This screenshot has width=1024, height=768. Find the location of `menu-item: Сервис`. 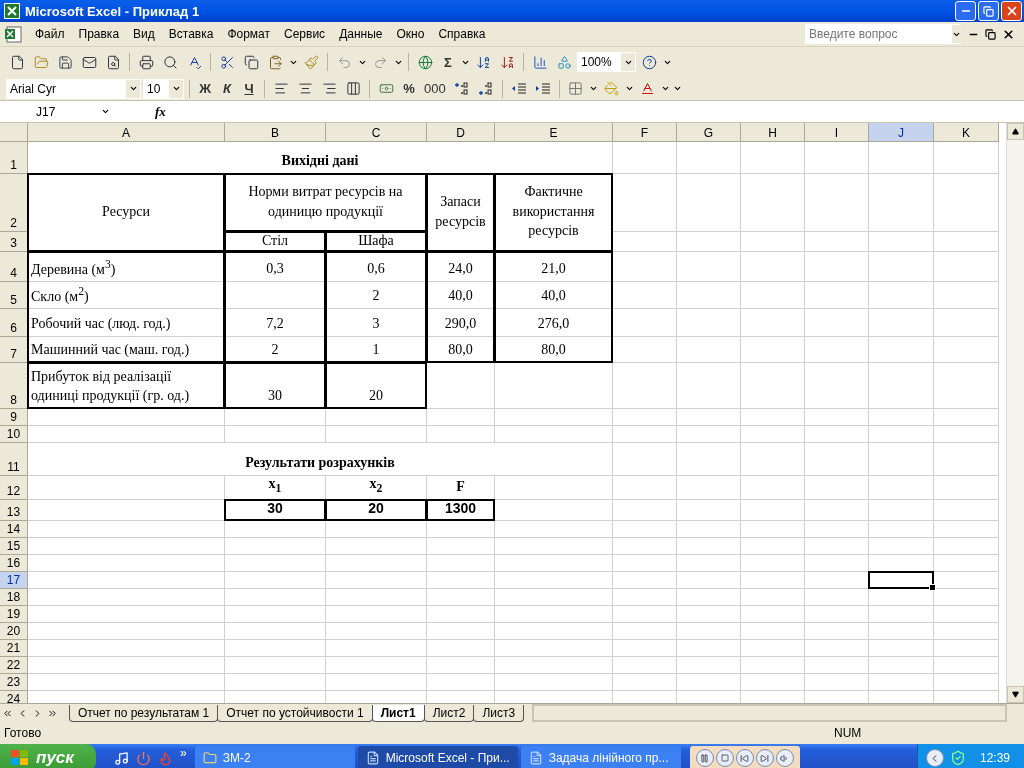

menu-item: Сервис is located at coordinates (305, 34).